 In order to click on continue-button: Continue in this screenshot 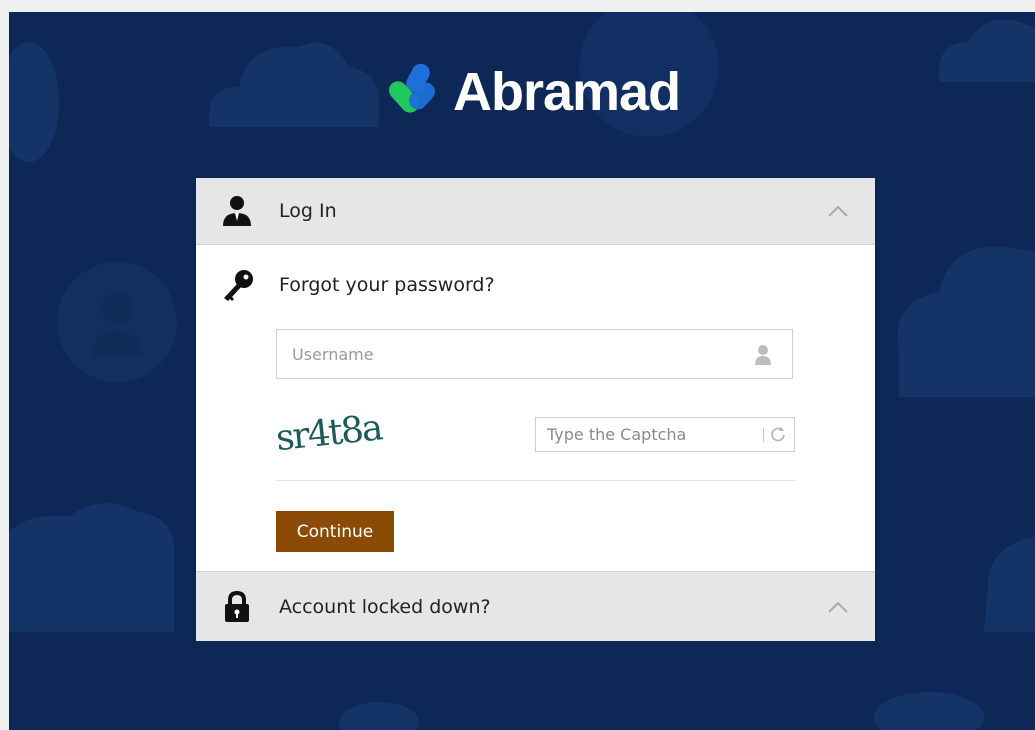, I will do `click(335, 531)`.